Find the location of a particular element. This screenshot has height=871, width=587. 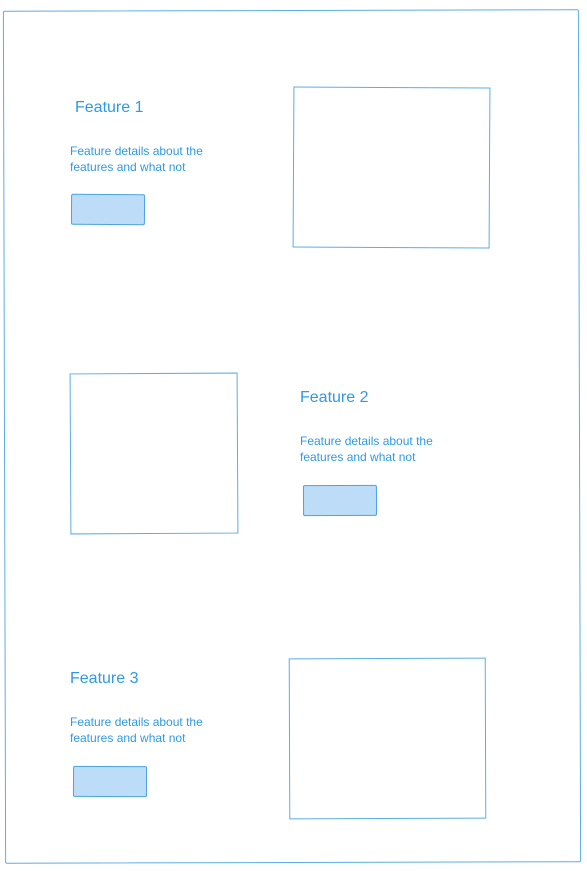

feature-1-title: Feature 1 is located at coordinates (109, 107).